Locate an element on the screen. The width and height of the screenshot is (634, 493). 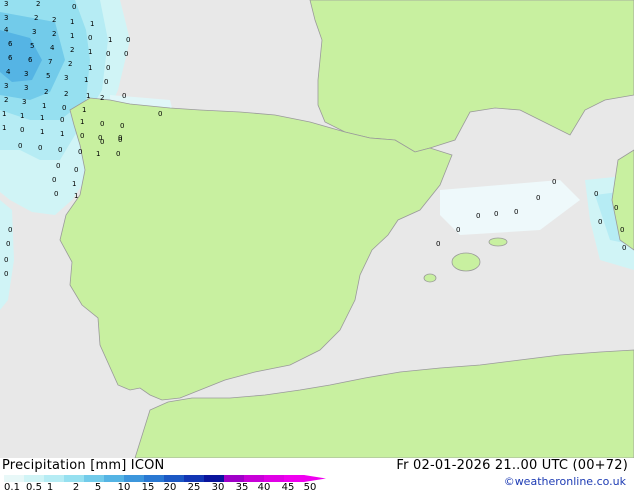
ibiza is located at coordinates (430, 278).